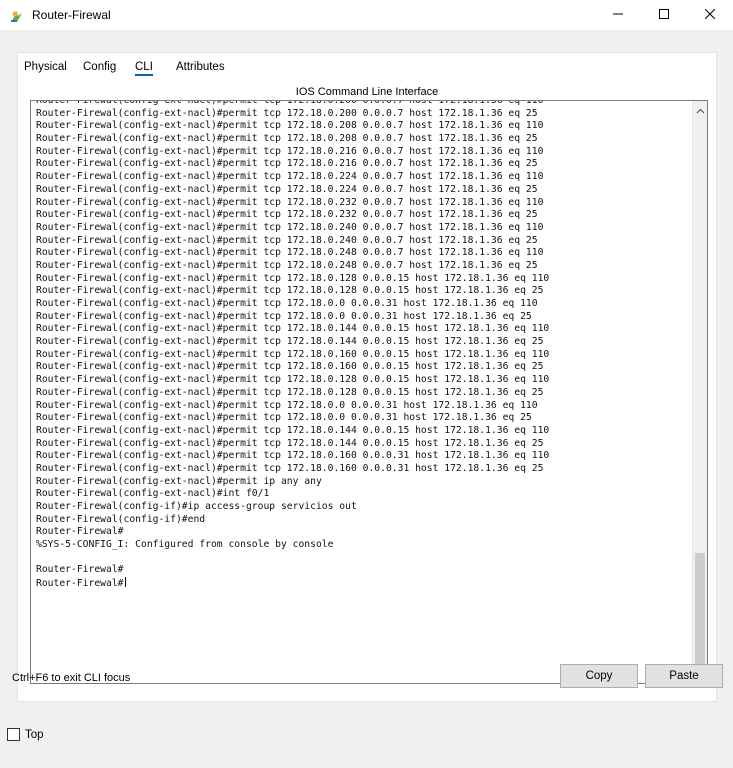 This screenshot has width=733, height=768. Describe the element at coordinates (599, 676) in the screenshot. I see `copy-button: Copy` at that location.